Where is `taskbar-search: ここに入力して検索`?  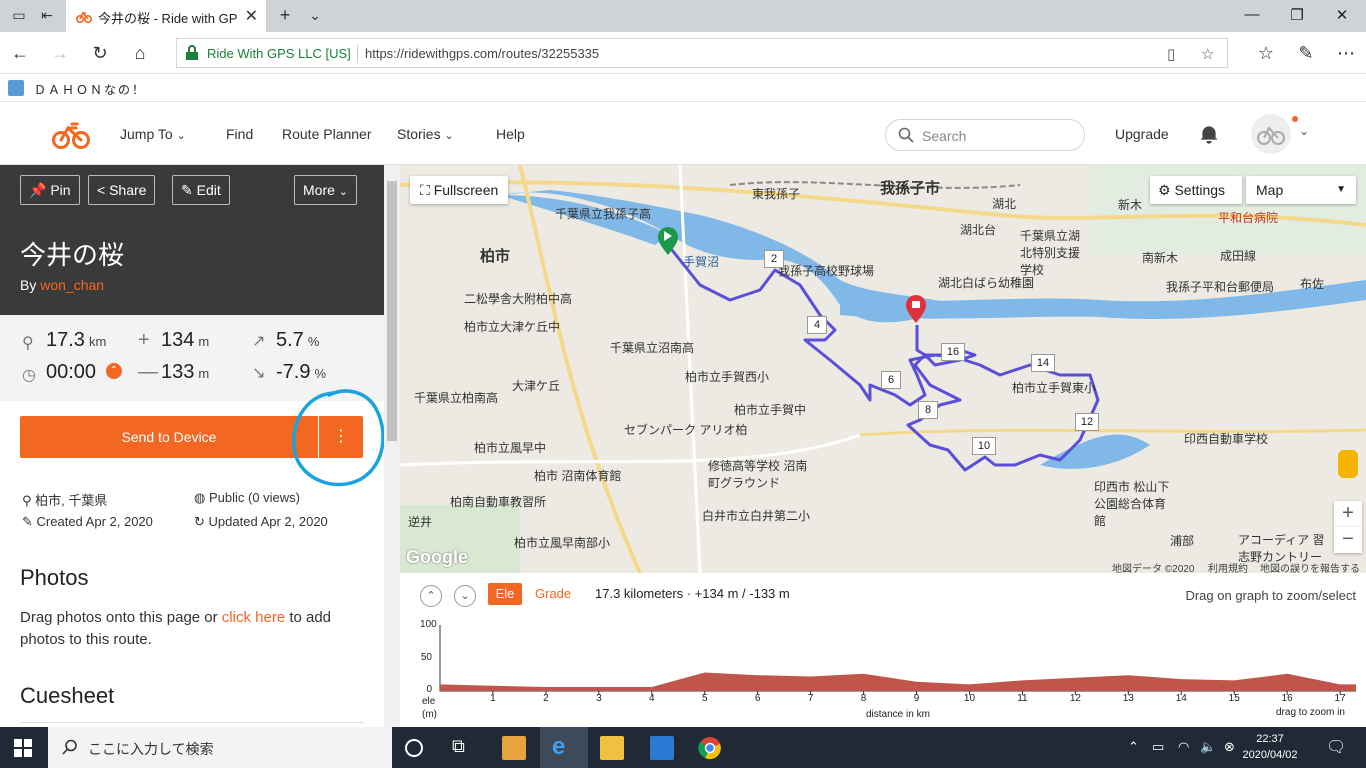
taskbar-search: ここに入力して検索 is located at coordinates (220, 747).